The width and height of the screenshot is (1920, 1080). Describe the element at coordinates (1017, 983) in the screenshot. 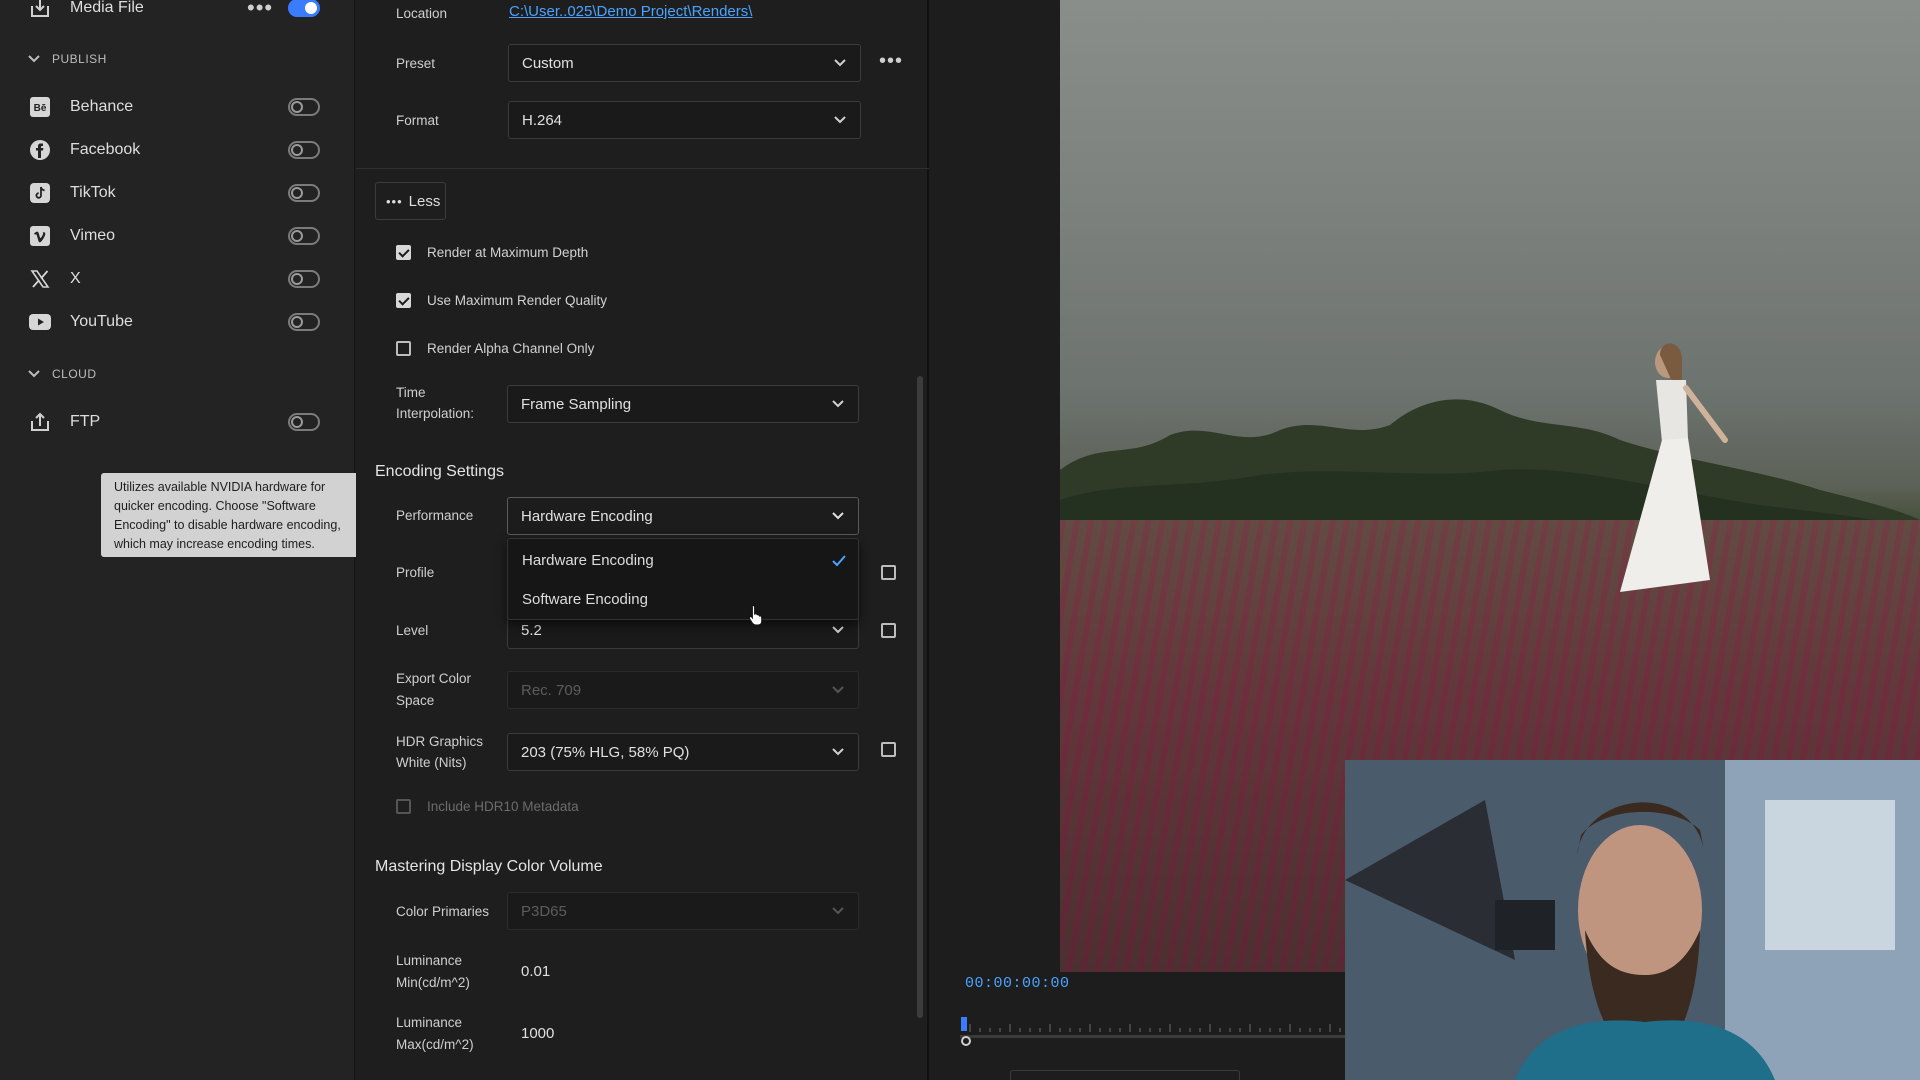

I see `timecode-display: 00:00:00:00` at that location.